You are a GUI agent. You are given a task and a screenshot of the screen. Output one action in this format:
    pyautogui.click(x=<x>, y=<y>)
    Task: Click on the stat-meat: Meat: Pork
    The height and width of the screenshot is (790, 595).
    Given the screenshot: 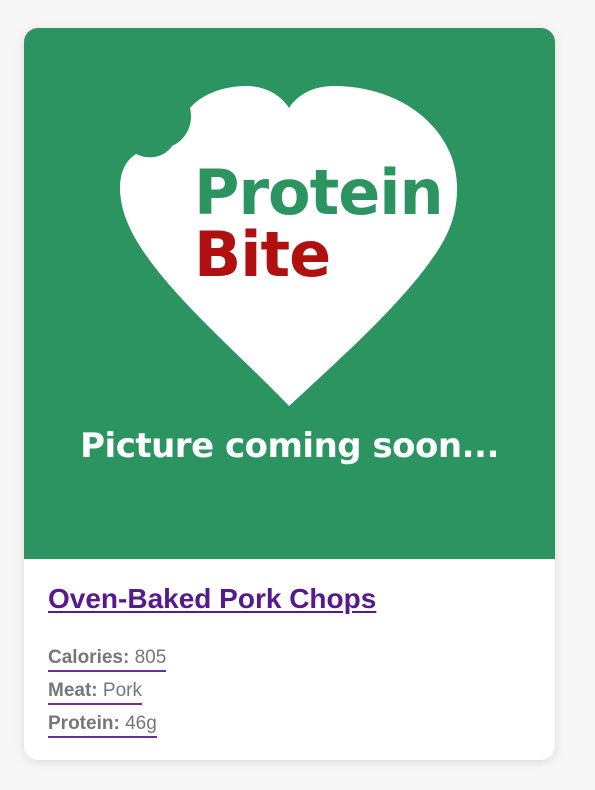 What is the action you would take?
    pyautogui.click(x=289, y=690)
    